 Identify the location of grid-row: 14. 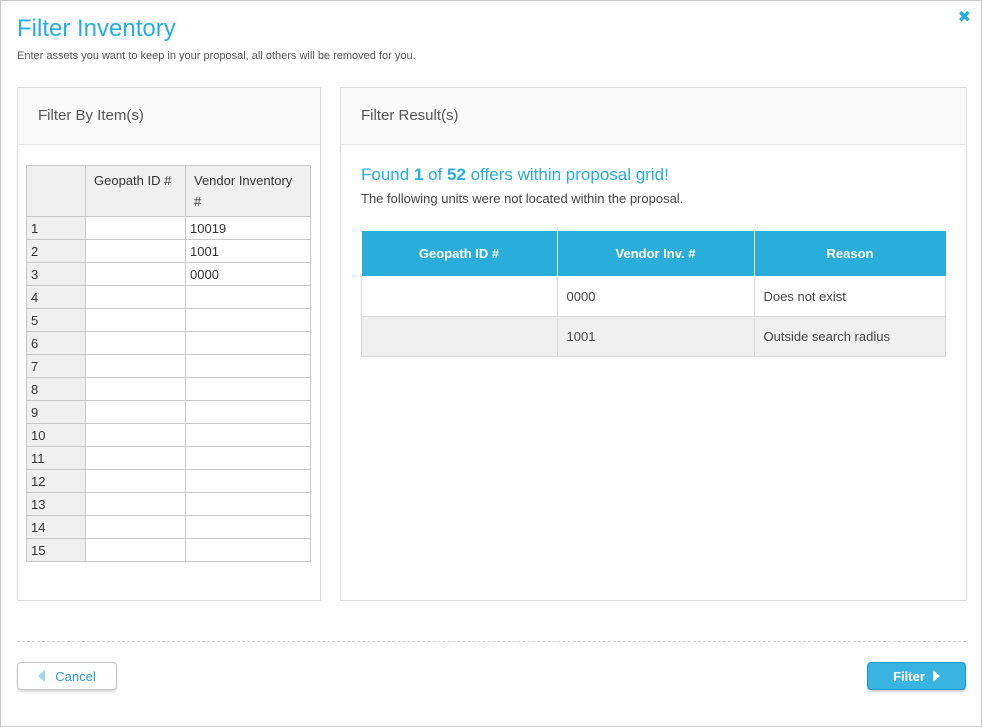
(168, 527).